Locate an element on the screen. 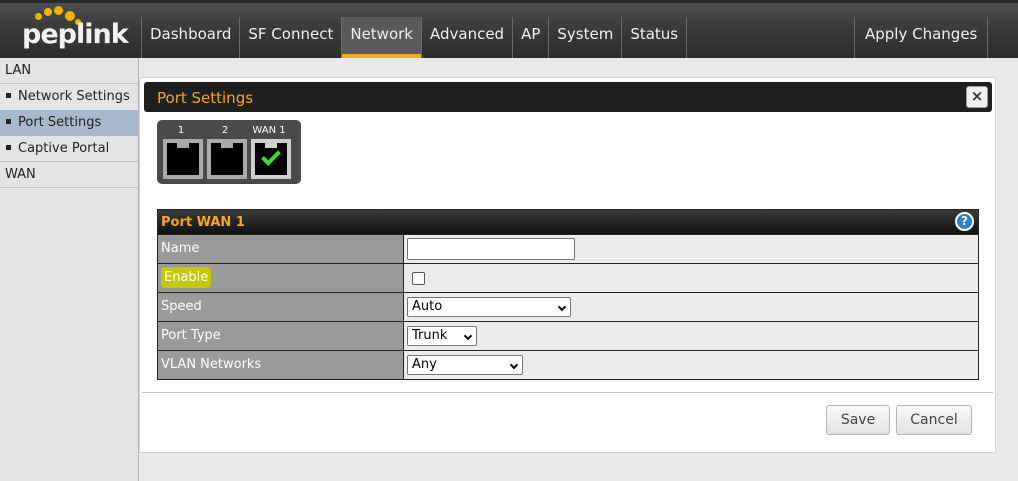  sidebar-item-label: Captive Portal is located at coordinates (64, 148).